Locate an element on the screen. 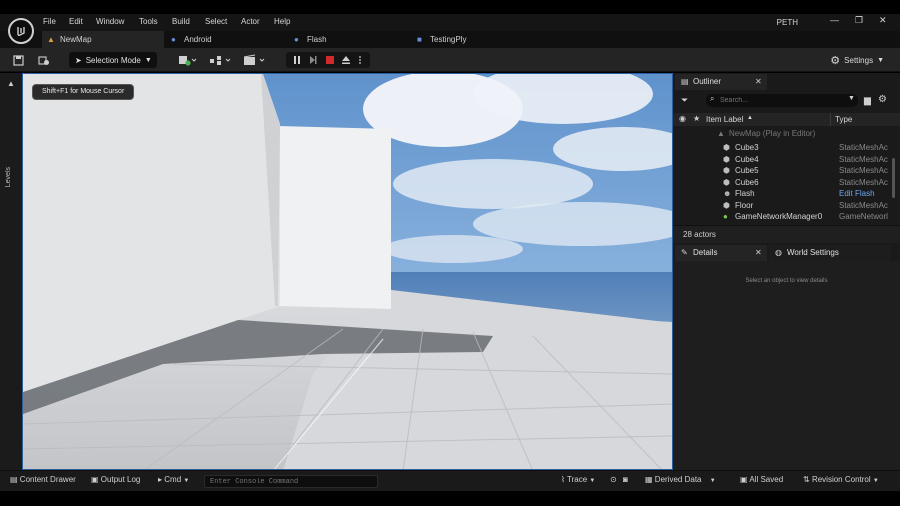  outliner-row: ⬢ Cube5 StaticMeshAc is located at coordinates (786, 171).